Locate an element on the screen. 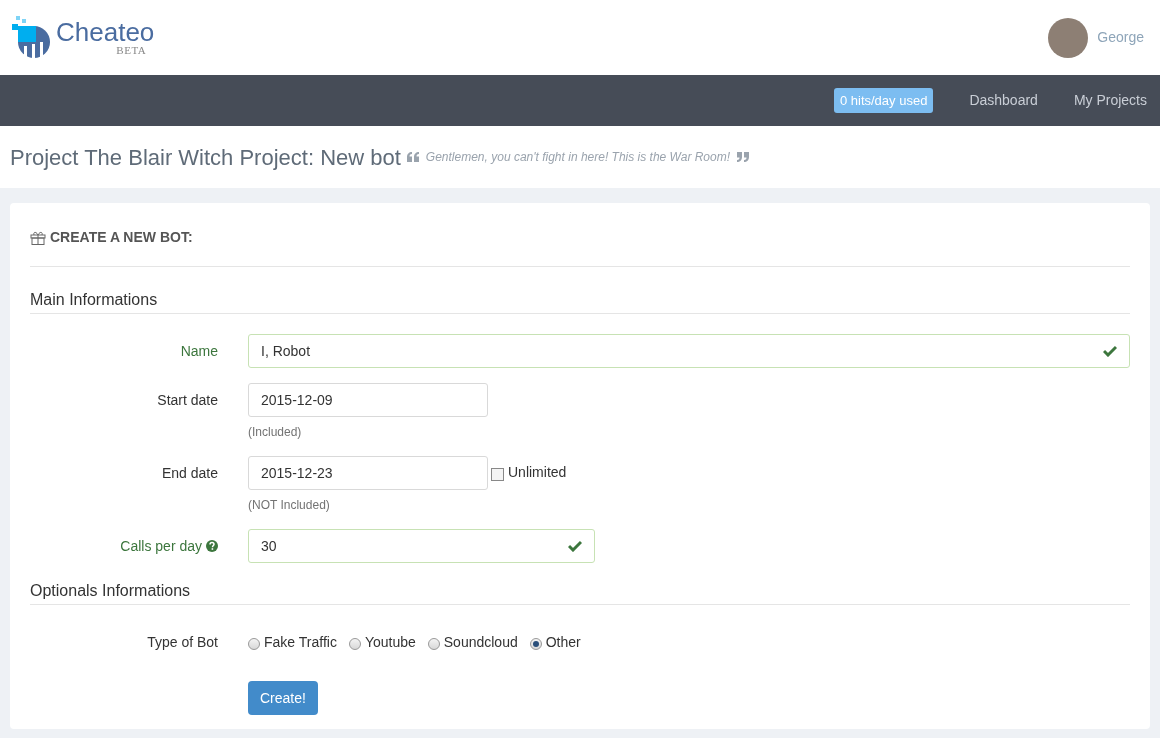  help-text: (NOT Included) is located at coordinates (289, 505).